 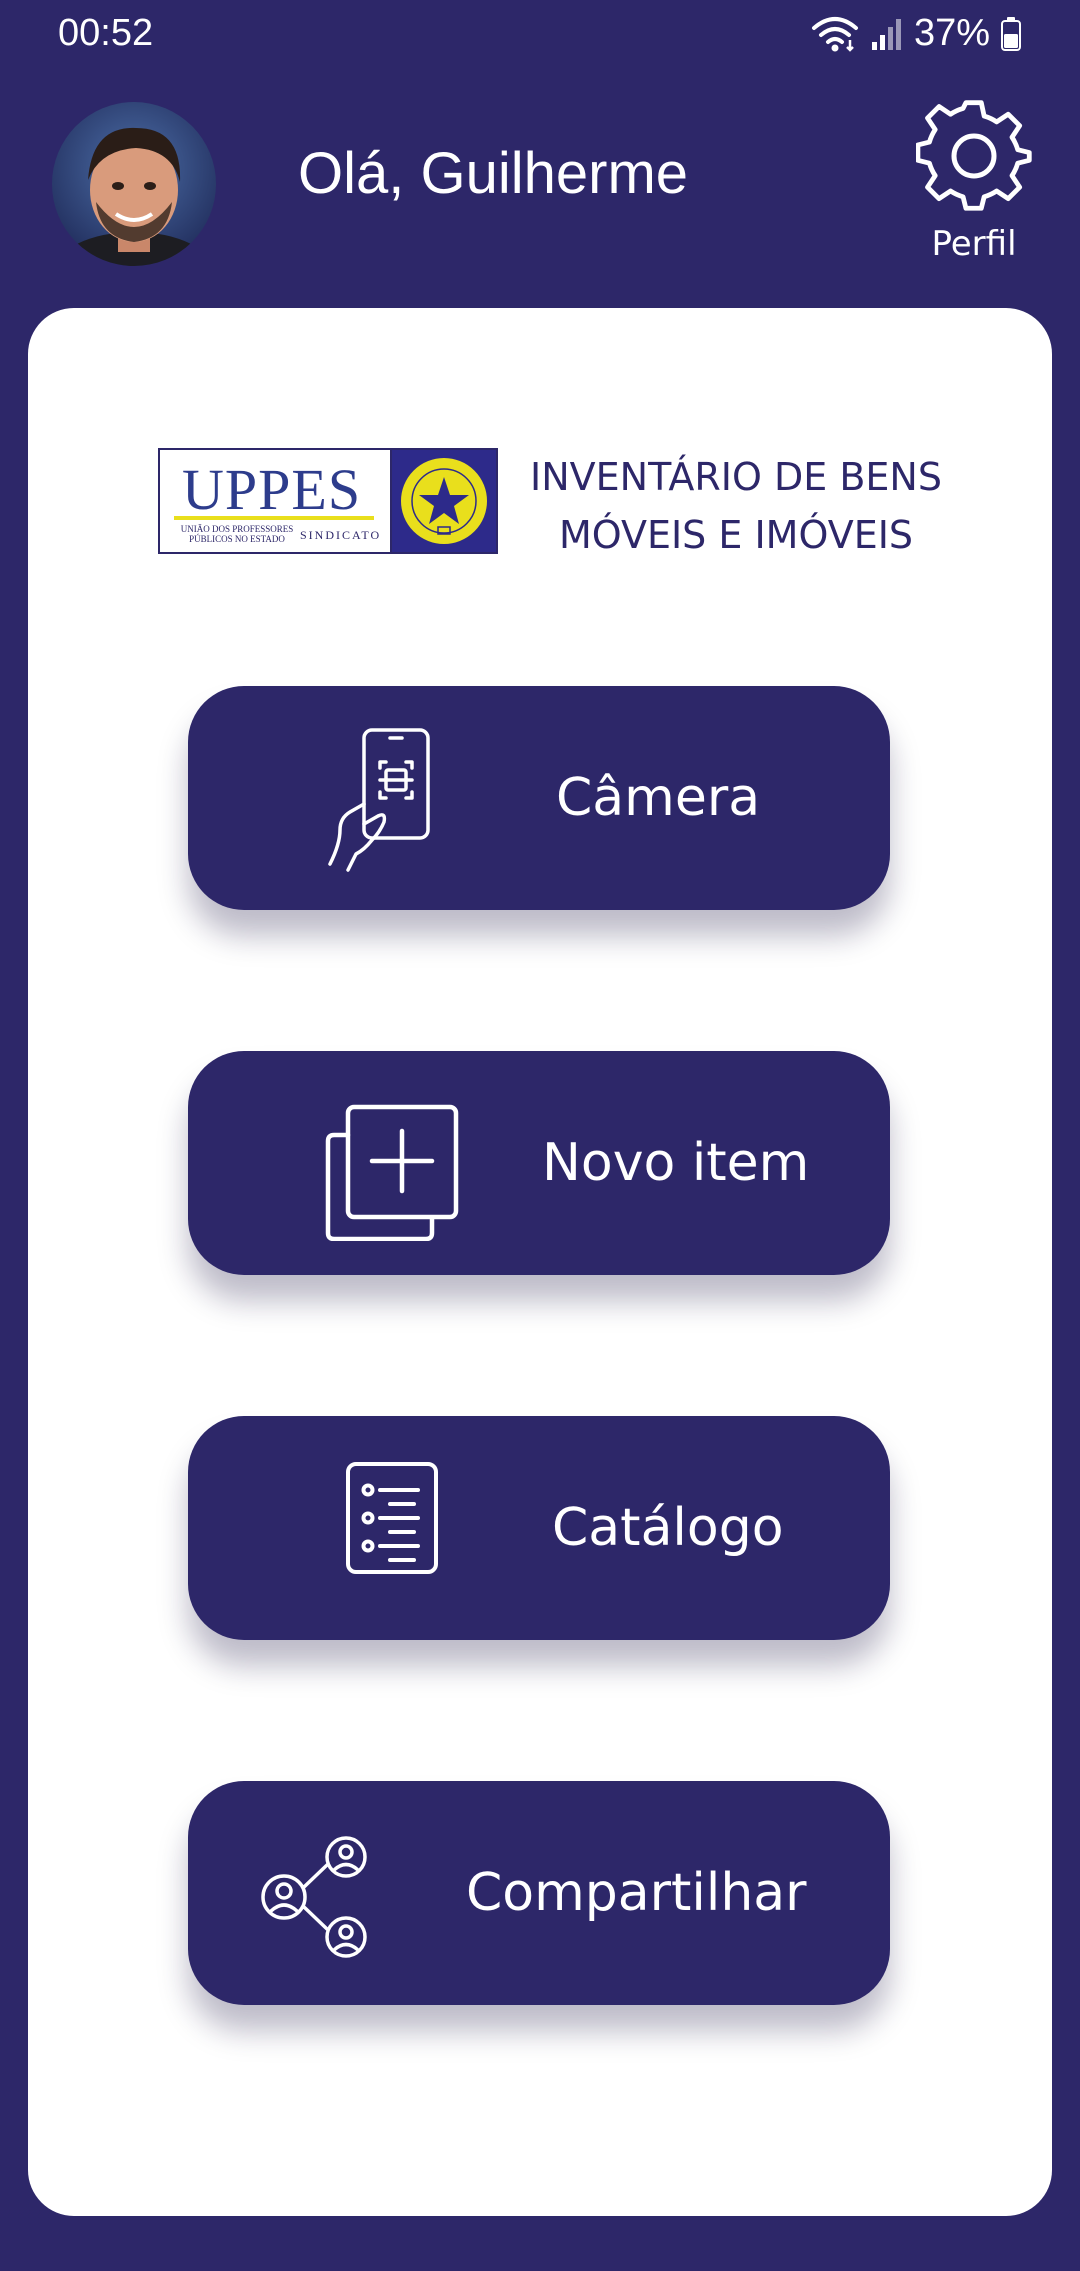 I want to click on status-time: 00:52, so click(x=106, y=33).